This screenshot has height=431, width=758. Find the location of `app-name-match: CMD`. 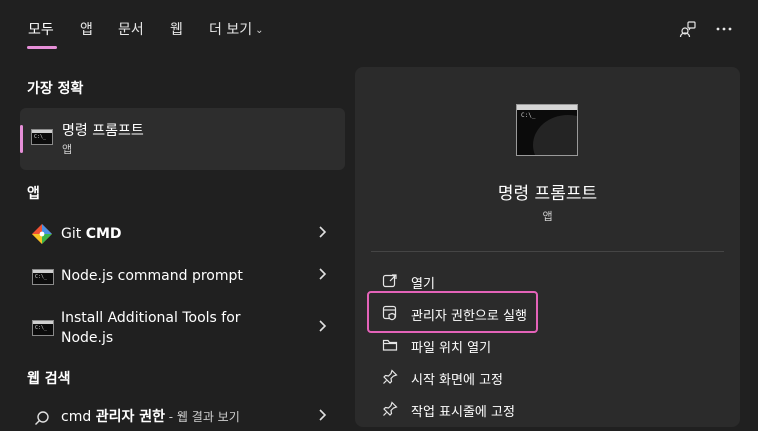

app-name-match: CMD is located at coordinates (103, 234).